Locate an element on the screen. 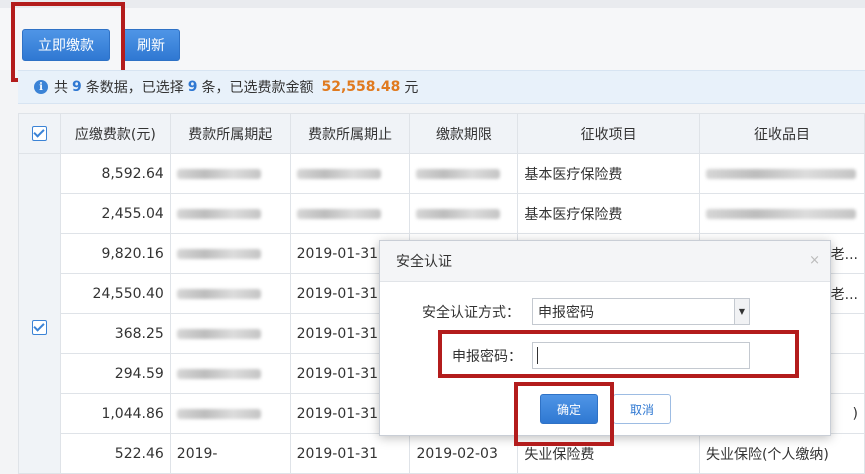  pay-now-button: 立即缴款 is located at coordinates (66, 45).